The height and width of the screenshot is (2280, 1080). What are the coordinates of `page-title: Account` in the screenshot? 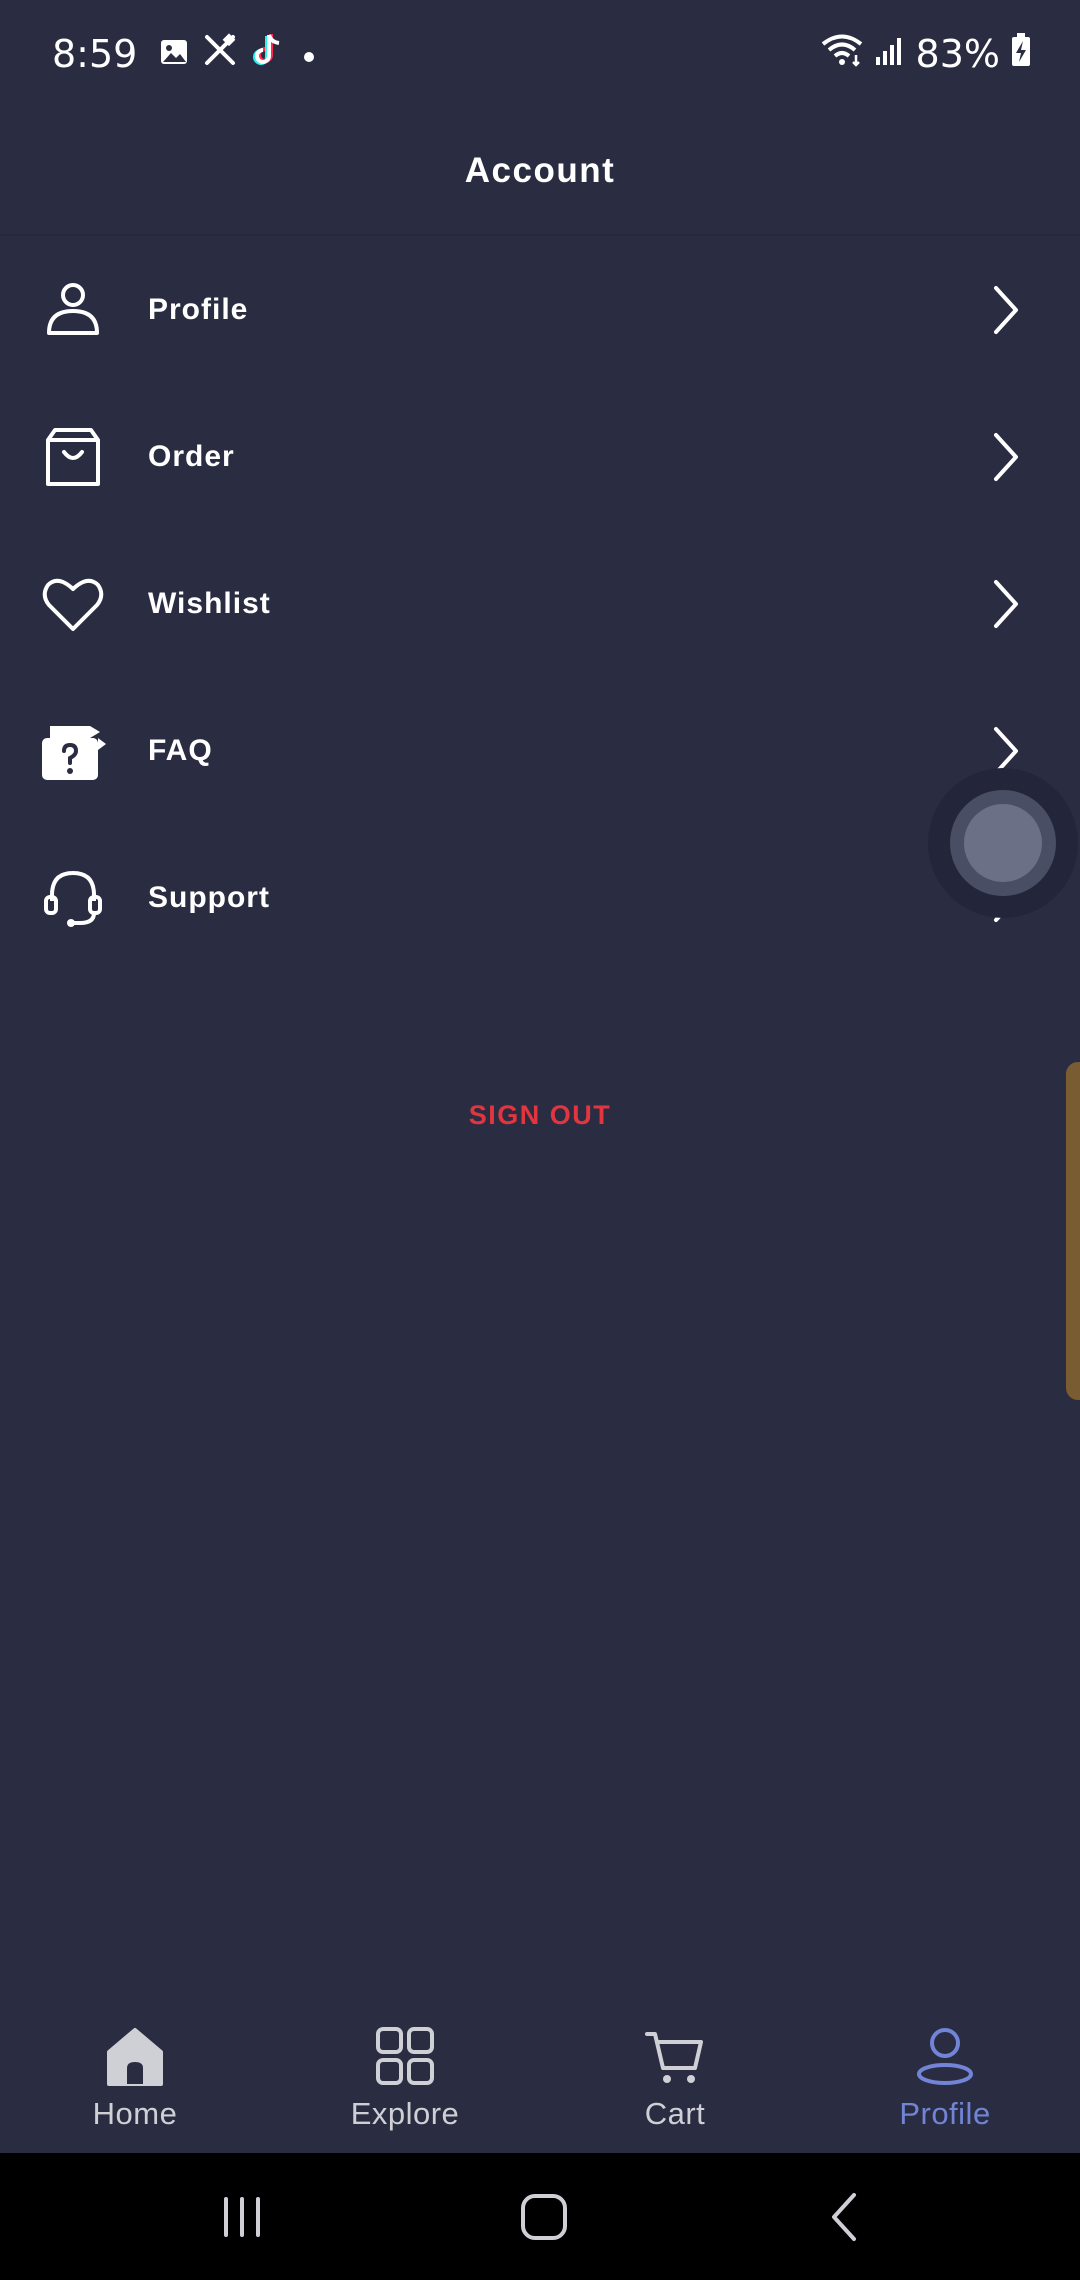 It's located at (540, 170).